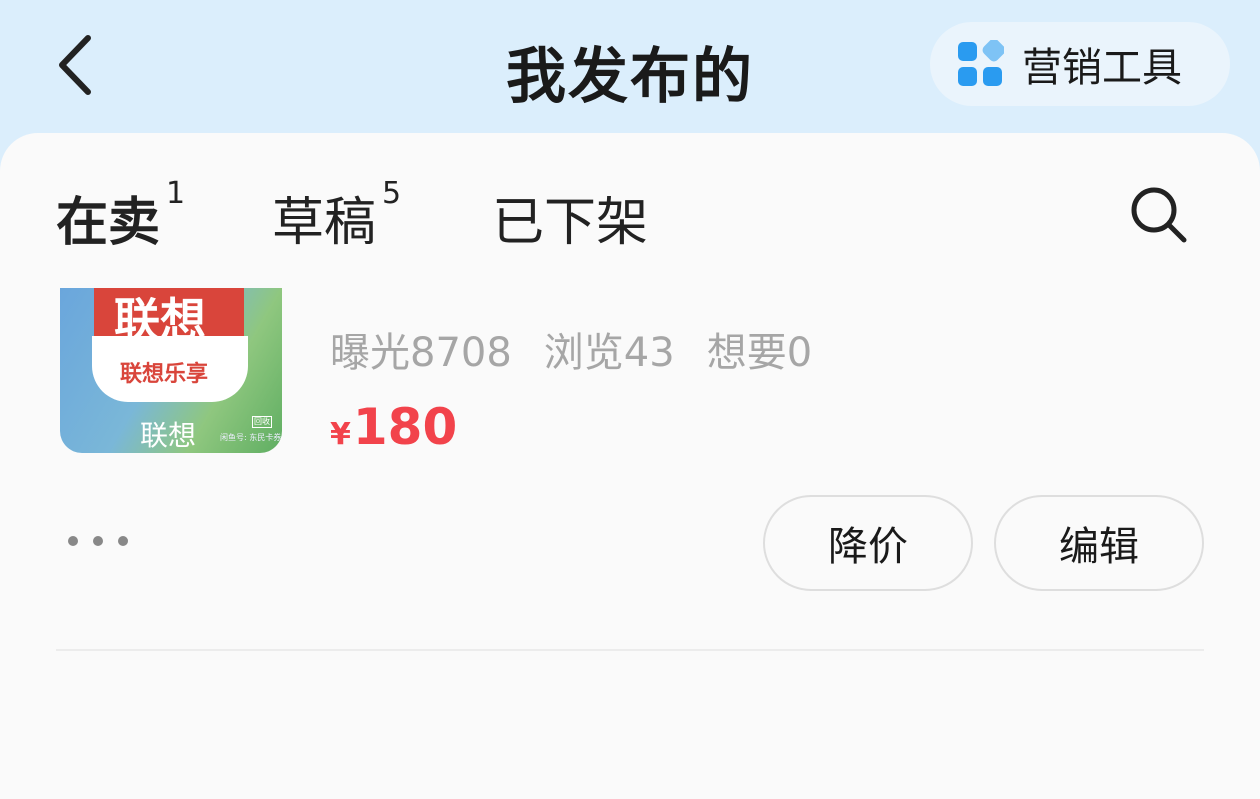 The width and height of the screenshot is (1260, 799). Describe the element at coordinates (251, 437) in the screenshot. I see `thumbnail-fine-print: 闲鱼号: 东民卡券` at that location.